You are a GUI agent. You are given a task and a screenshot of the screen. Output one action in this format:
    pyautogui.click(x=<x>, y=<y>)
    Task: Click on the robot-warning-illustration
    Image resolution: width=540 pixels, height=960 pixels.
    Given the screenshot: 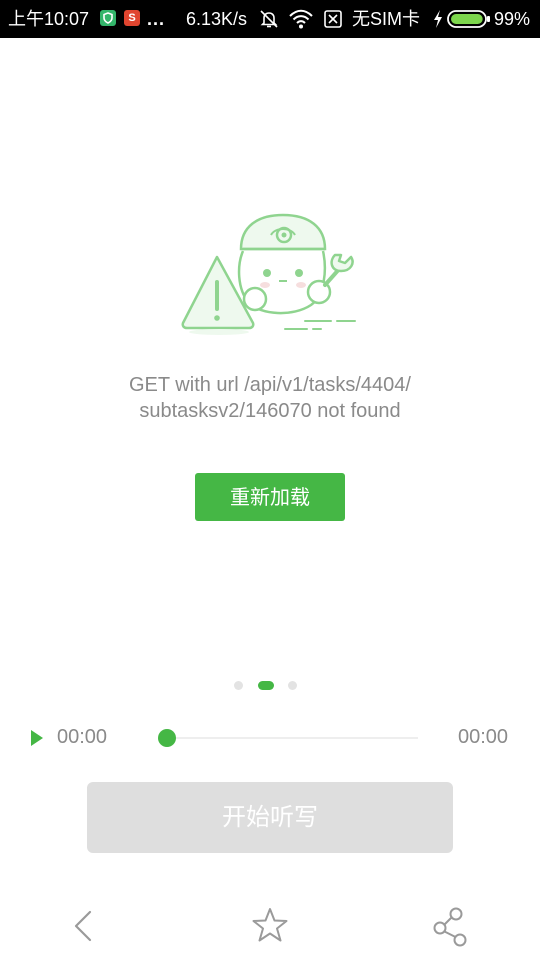 What is the action you would take?
    pyautogui.click(x=270, y=275)
    